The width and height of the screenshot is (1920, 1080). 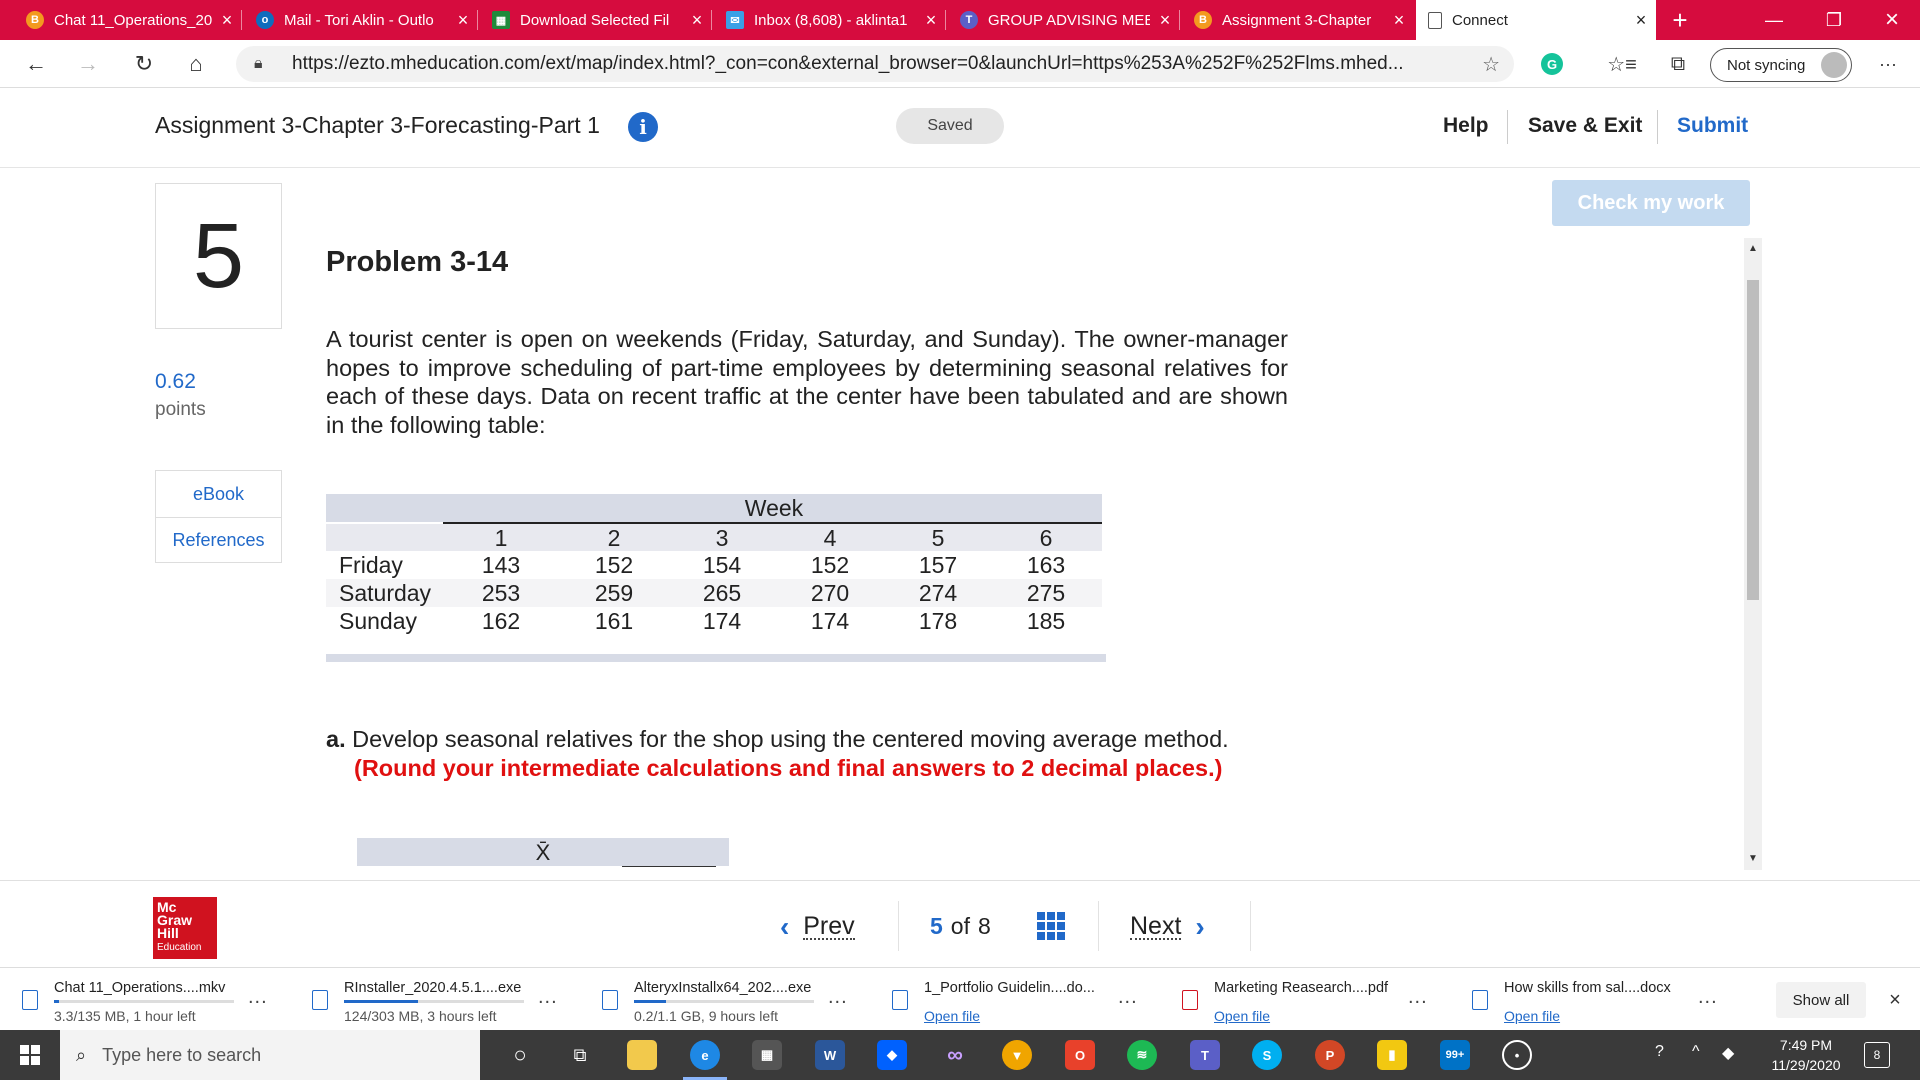 What do you see at coordinates (218, 540) in the screenshot?
I see `references-link: References` at bounding box center [218, 540].